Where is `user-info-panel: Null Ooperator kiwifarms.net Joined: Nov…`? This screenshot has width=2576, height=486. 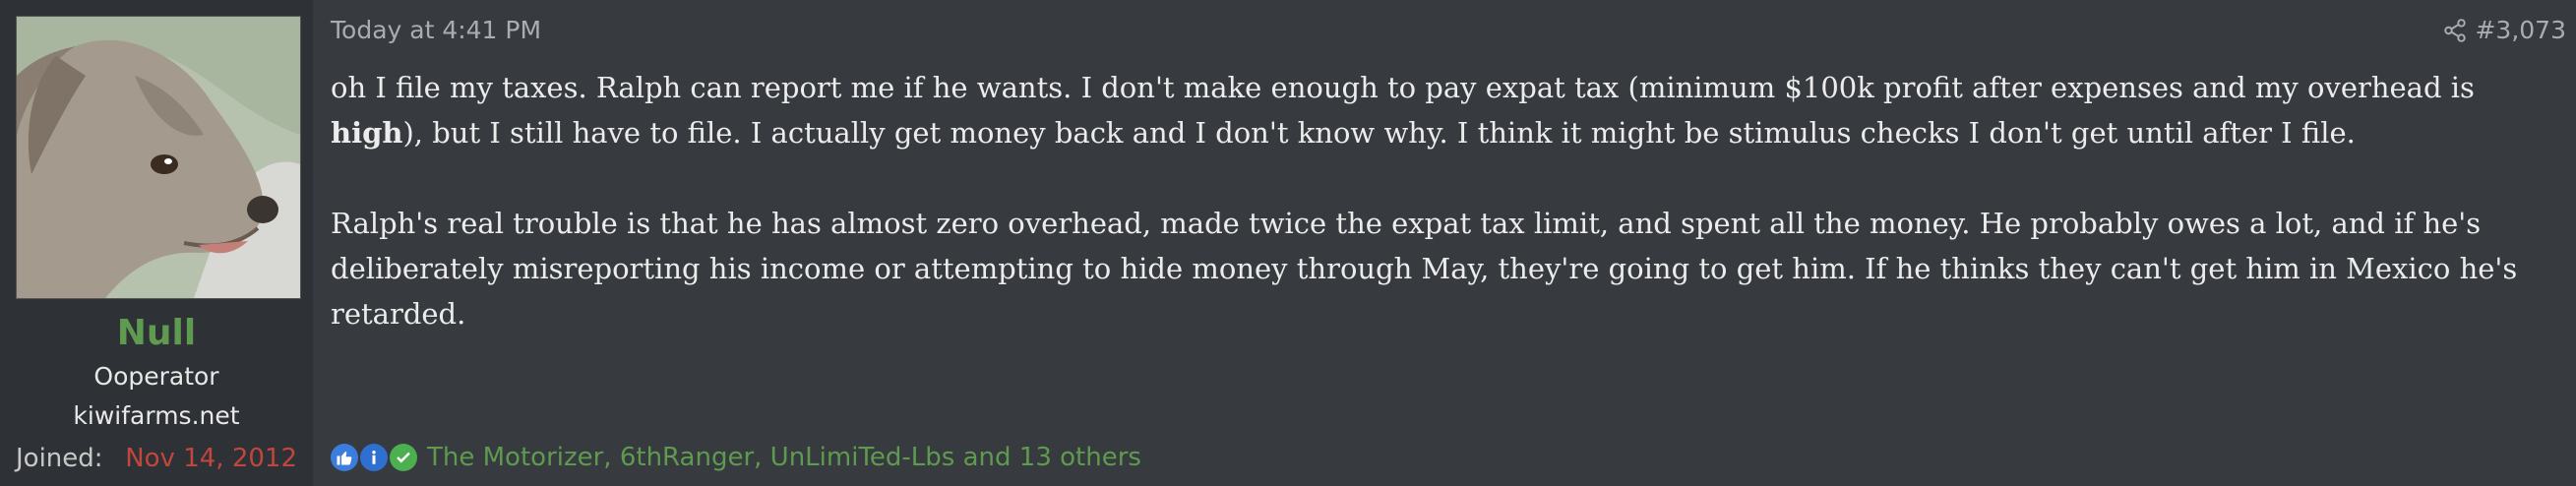
user-info-panel: Null Ooperator kiwifarms.net Joined: Nov… is located at coordinates (156, 243).